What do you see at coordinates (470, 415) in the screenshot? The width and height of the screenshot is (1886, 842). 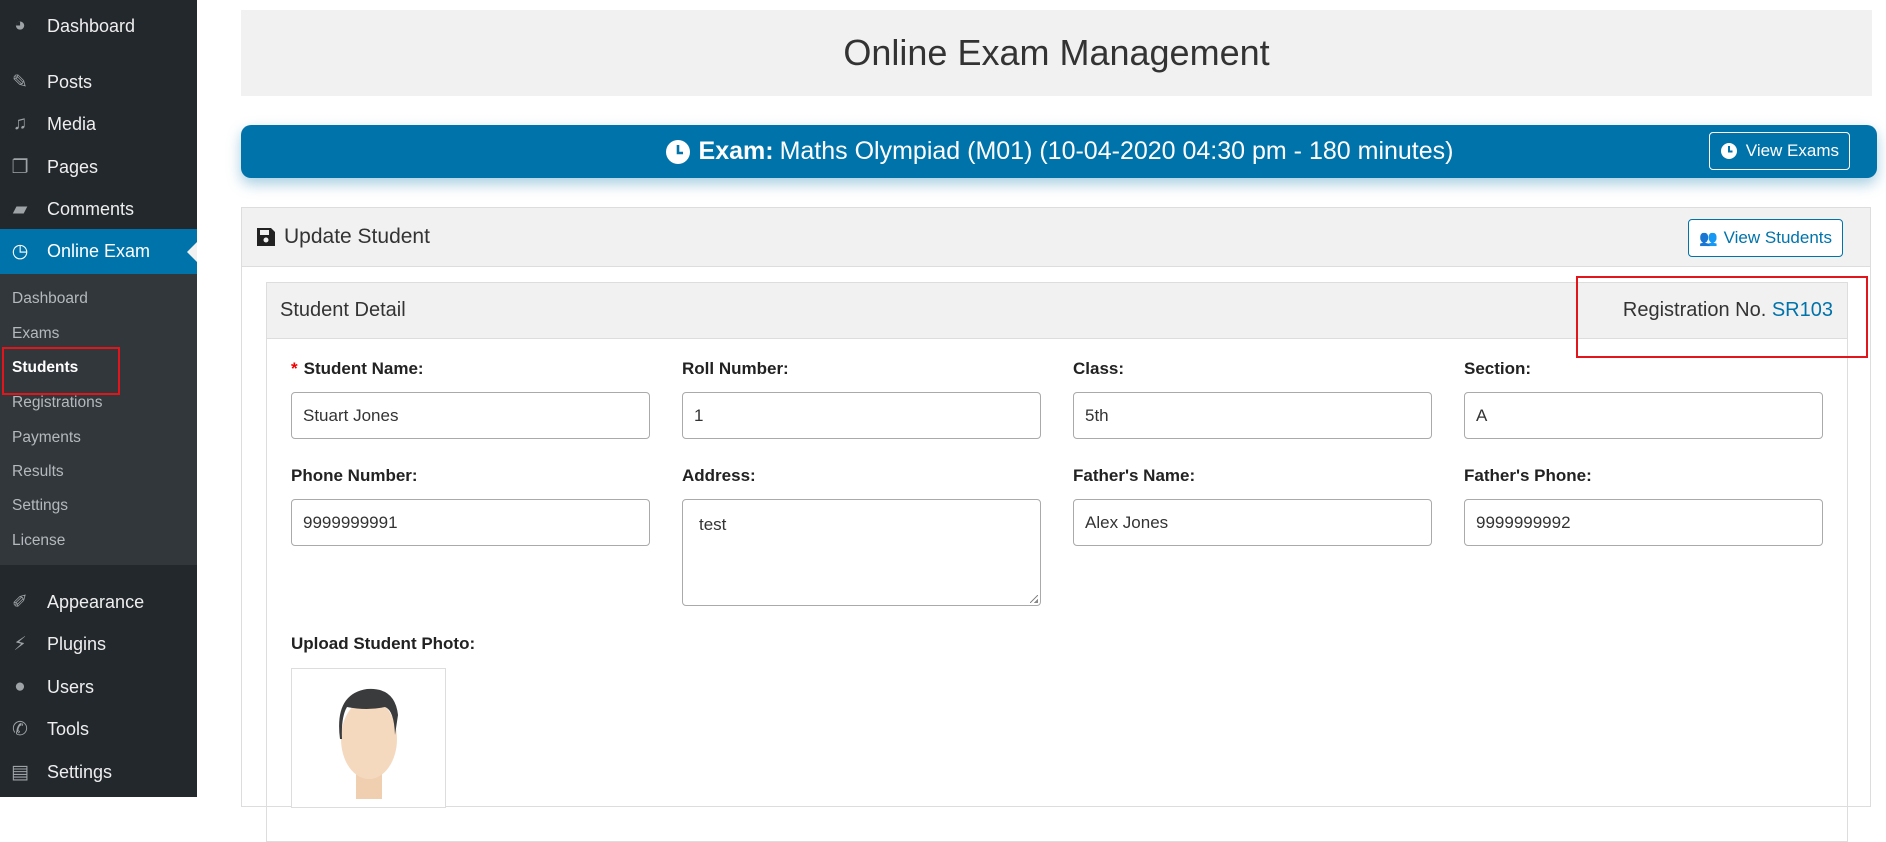 I see `student-name-input: Stuart Jones` at bounding box center [470, 415].